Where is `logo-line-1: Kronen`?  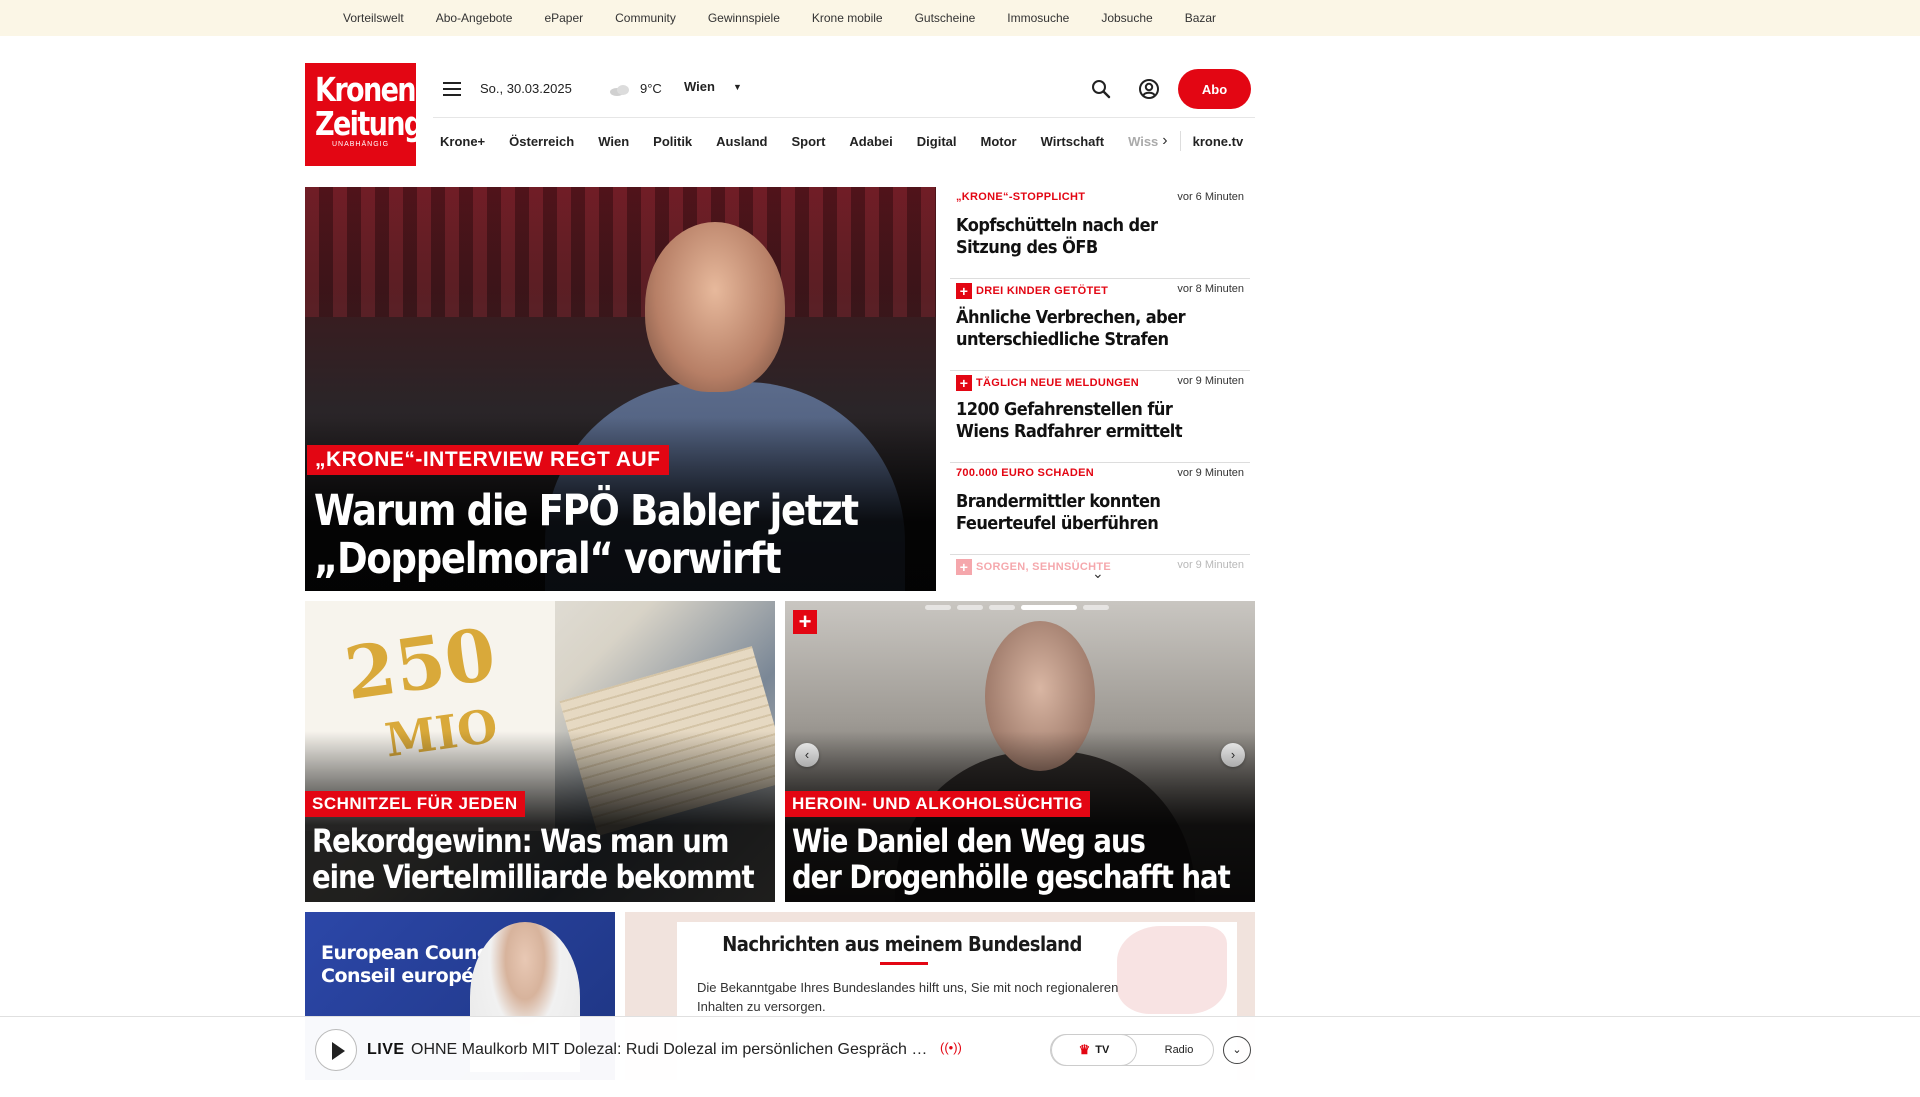 logo-line-1: Kronen is located at coordinates (365, 89).